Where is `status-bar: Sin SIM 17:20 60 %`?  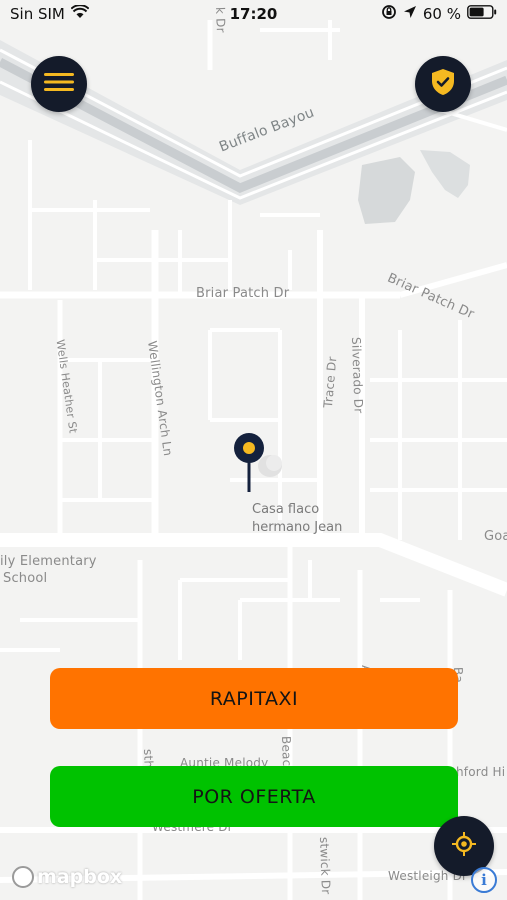
status-bar: Sin SIM 17:20 60 % is located at coordinates (253, 14).